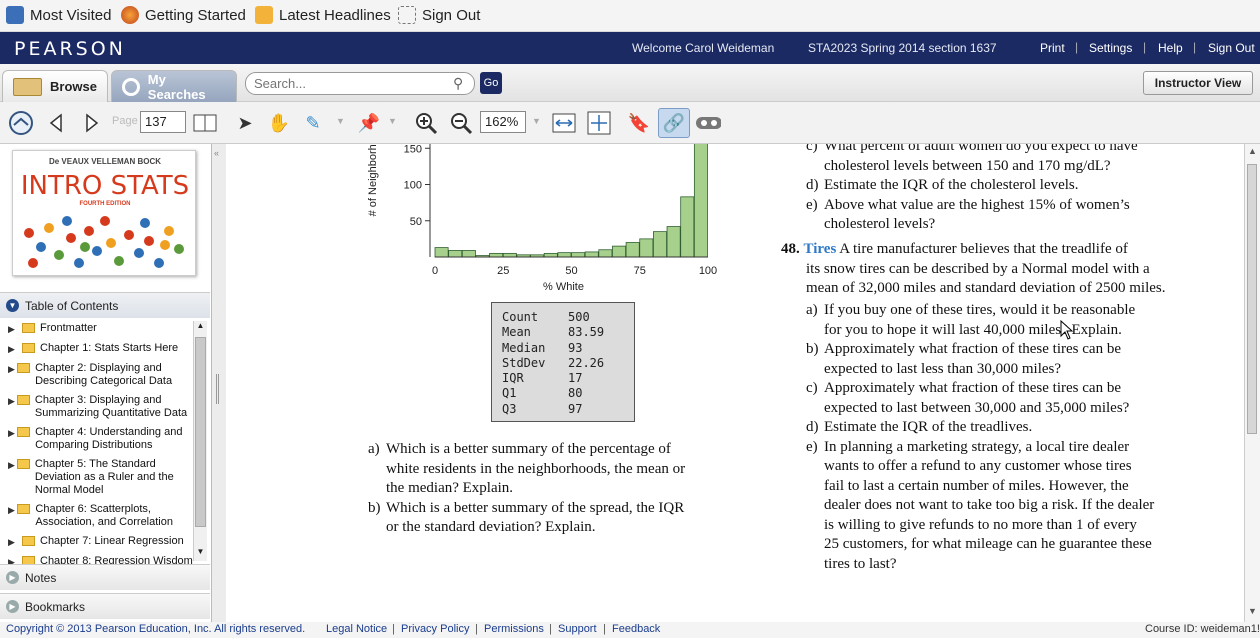 The width and height of the screenshot is (1260, 638). What do you see at coordinates (458, 83) in the screenshot?
I see `search-icon: ⚲` at bounding box center [458, 83].